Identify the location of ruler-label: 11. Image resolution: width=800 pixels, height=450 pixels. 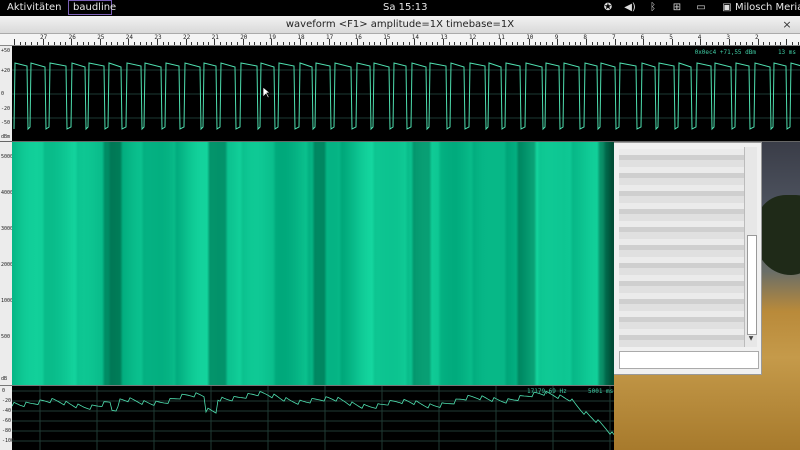
(501, 37).